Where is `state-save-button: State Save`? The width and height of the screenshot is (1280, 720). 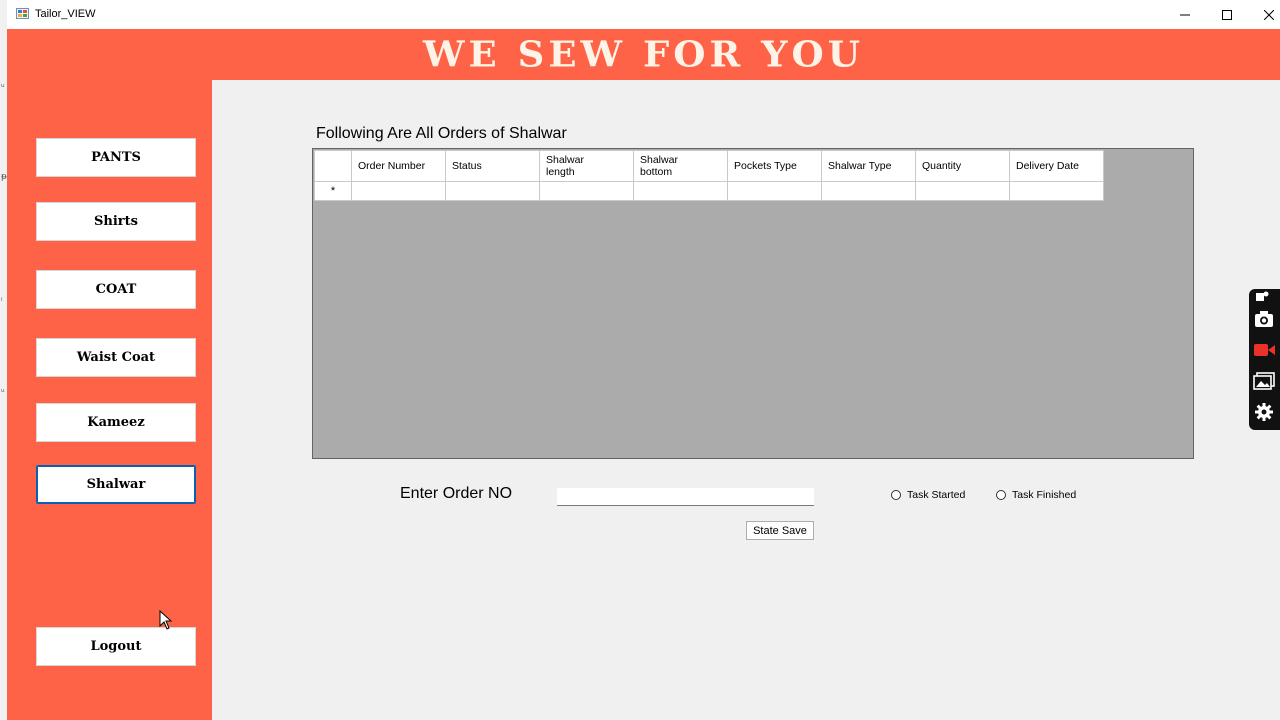
state-save-button: State Save is located at coordinates (780, 530).